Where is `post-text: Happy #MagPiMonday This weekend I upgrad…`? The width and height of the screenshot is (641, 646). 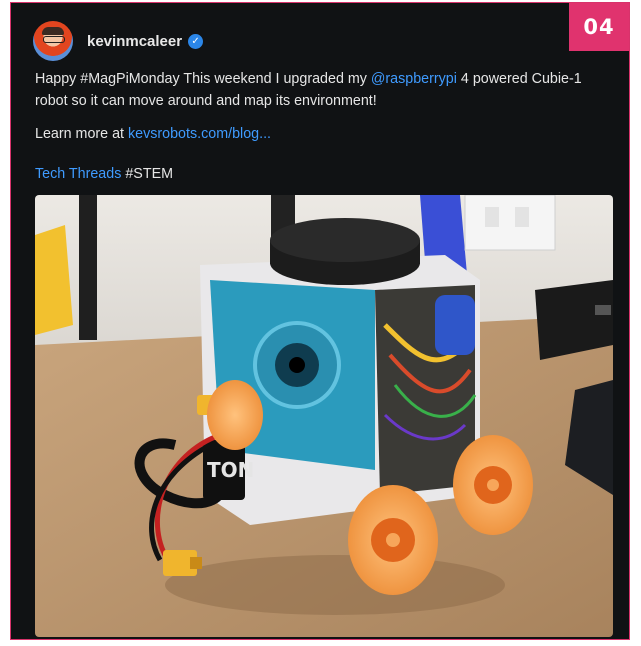 post-text: Happy #MagPiMonday This weekend I upgrad… is located at coordinates (203, 79).